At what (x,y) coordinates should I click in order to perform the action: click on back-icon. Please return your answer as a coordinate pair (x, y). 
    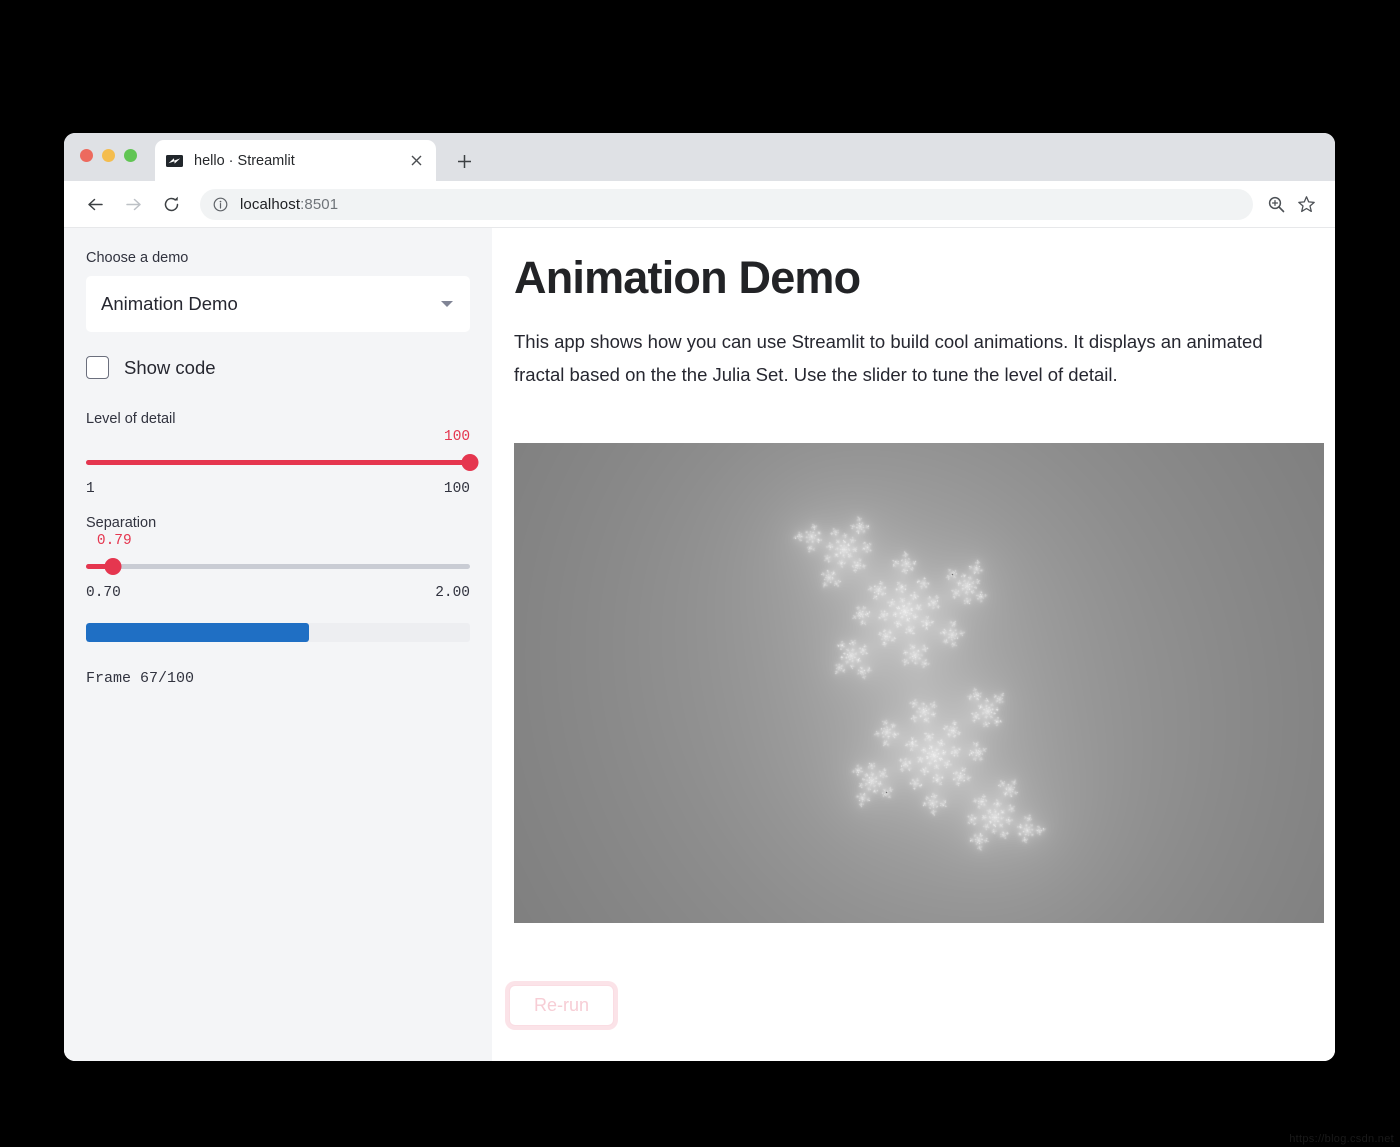
    Looking at the image, I should click on (95, 204).